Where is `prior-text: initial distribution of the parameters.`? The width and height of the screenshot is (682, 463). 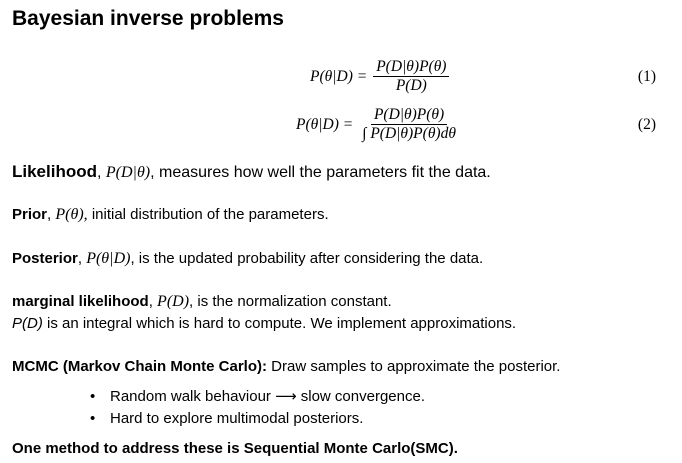
prior-text: initial distribution of the parameters. is located at coordinates (208, 214).